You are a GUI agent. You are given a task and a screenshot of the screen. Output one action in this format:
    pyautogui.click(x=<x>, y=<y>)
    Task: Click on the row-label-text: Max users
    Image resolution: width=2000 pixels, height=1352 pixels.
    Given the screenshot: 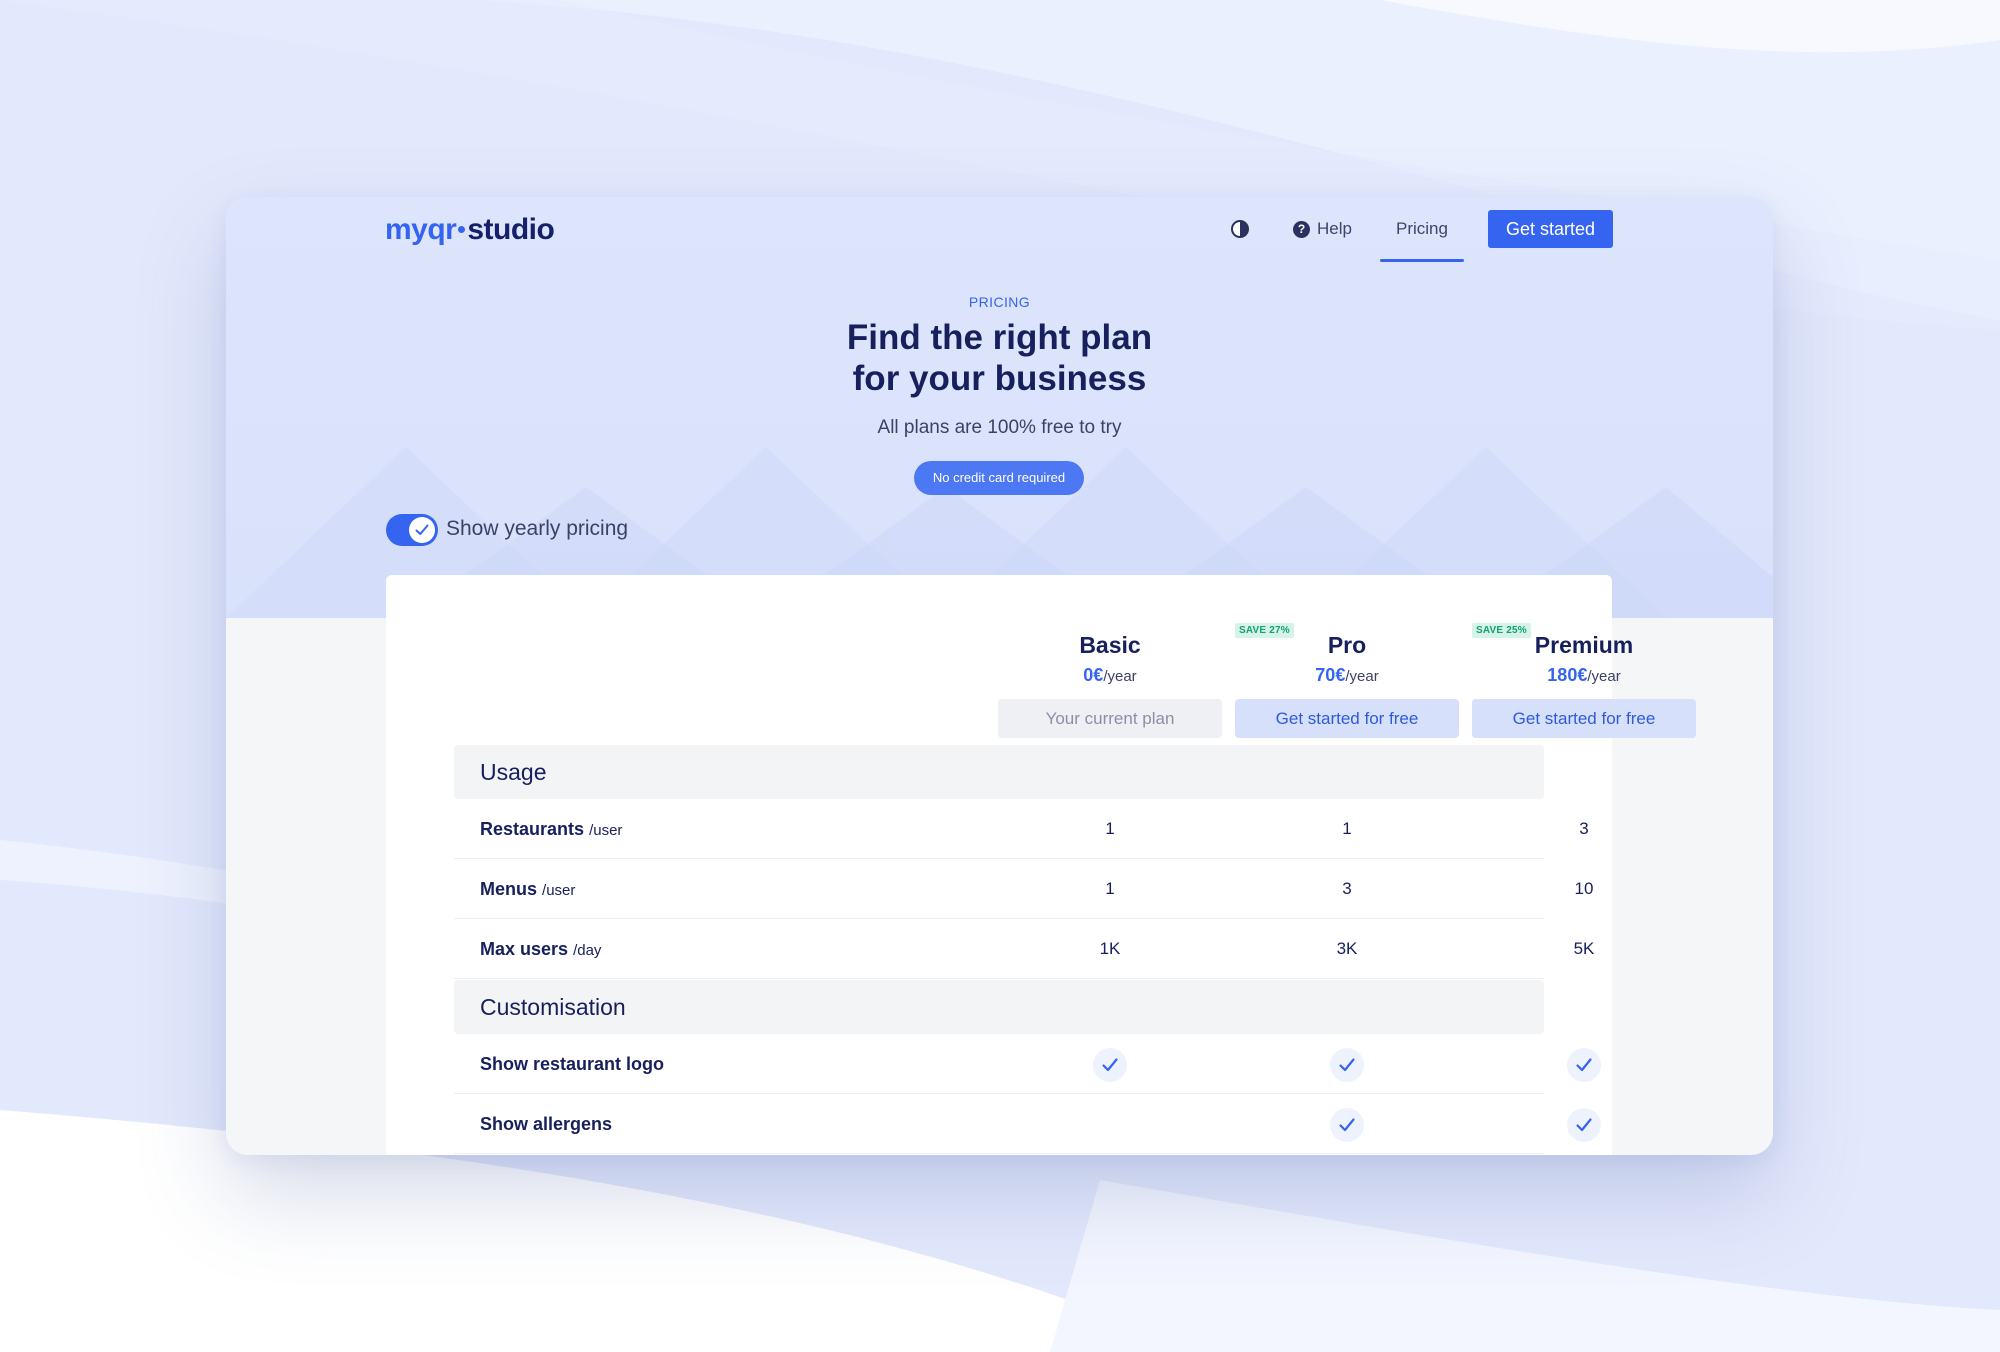 What is the action you would take?
    pyautogui.click(x=524, y=949)
    